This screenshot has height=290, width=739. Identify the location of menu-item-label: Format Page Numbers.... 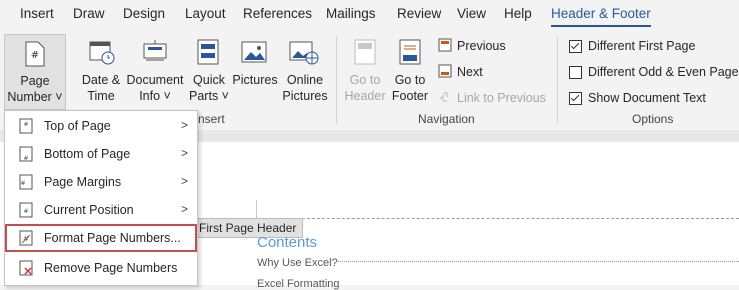
(112, 238).